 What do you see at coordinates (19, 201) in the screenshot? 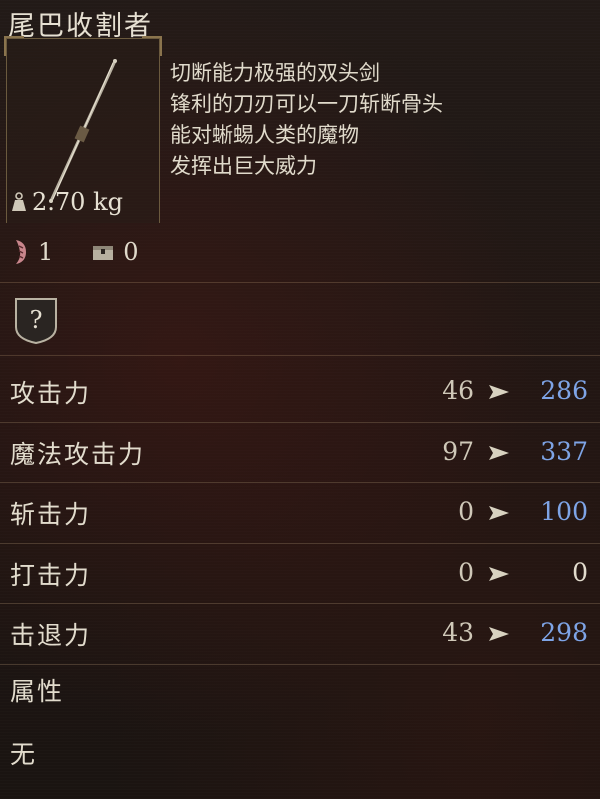
I see `weight-icon` at bounding box center [19, 201].